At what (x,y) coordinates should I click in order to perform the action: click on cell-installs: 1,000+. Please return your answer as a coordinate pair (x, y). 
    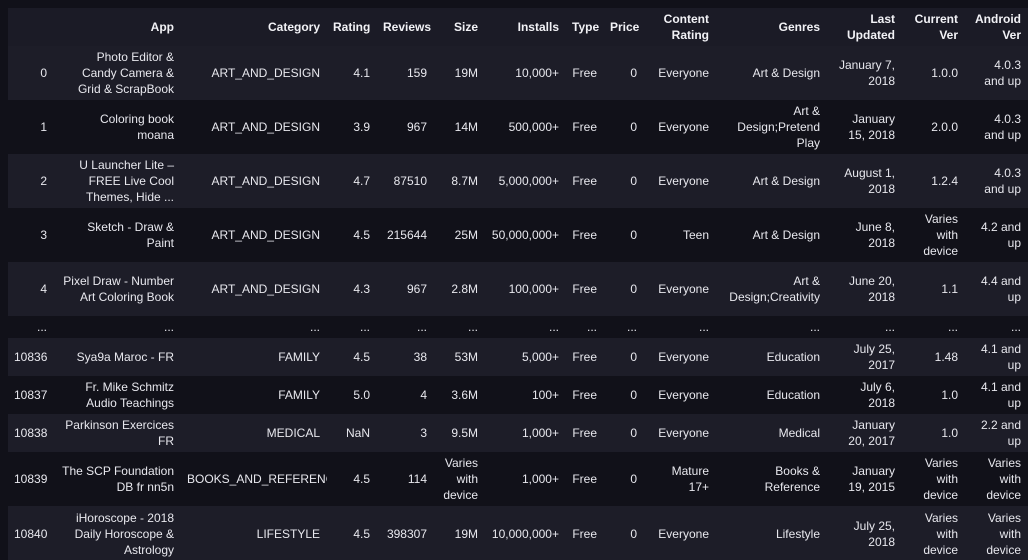
    Looking at the image, I should click on (525, 479).